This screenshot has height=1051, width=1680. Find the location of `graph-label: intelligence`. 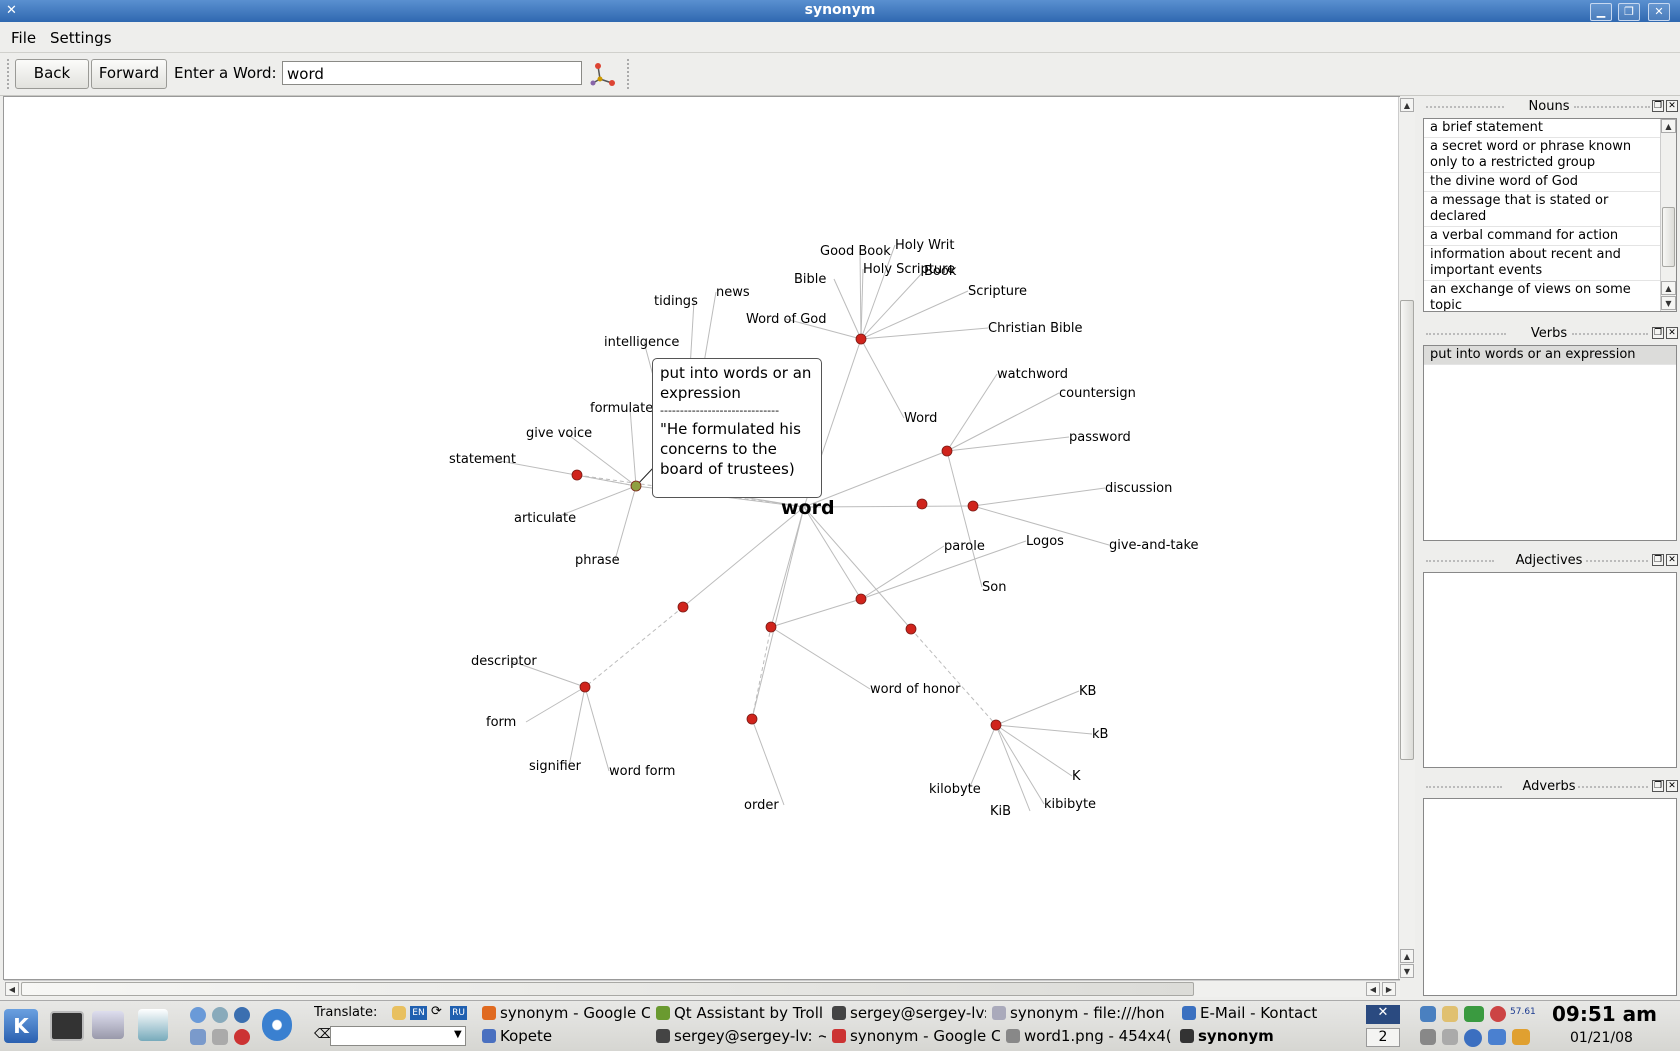

graph-label: intelligence is located at coordinates (641, 342).